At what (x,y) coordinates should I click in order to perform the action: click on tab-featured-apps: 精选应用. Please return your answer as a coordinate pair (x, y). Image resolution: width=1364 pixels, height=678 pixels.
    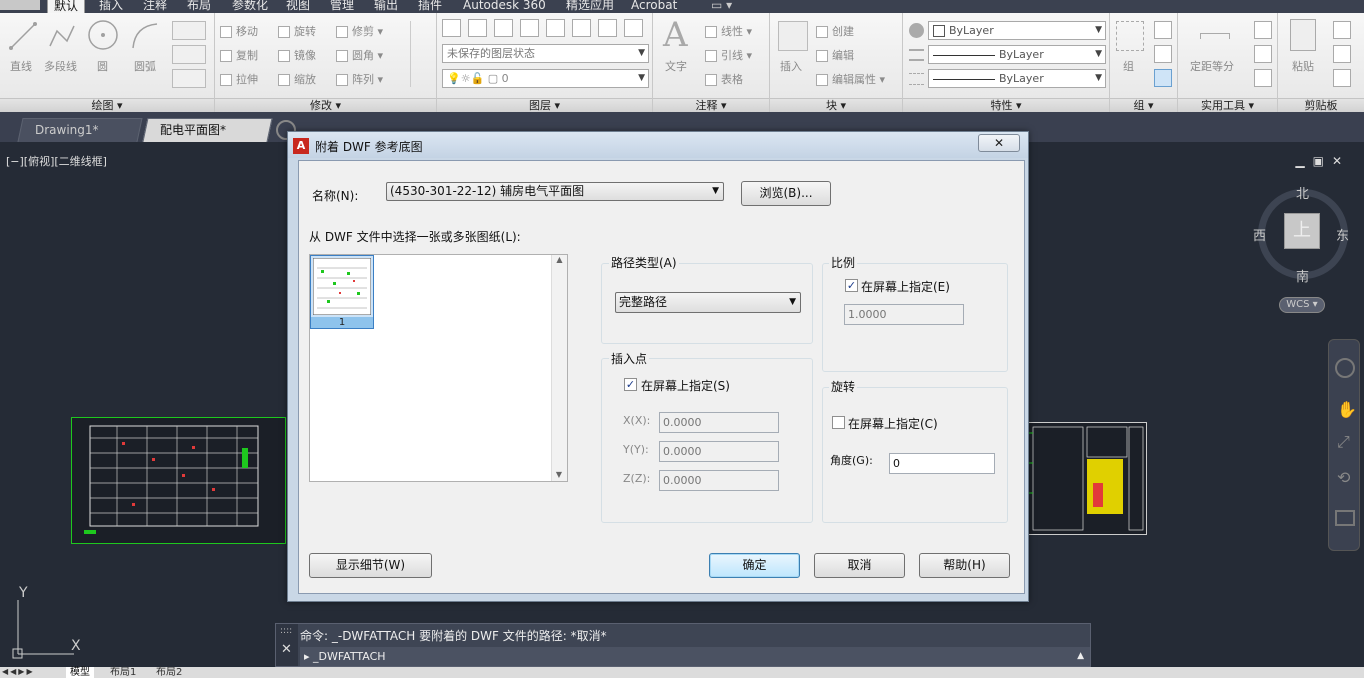
    Looking at the image, I should click on (590, 6).